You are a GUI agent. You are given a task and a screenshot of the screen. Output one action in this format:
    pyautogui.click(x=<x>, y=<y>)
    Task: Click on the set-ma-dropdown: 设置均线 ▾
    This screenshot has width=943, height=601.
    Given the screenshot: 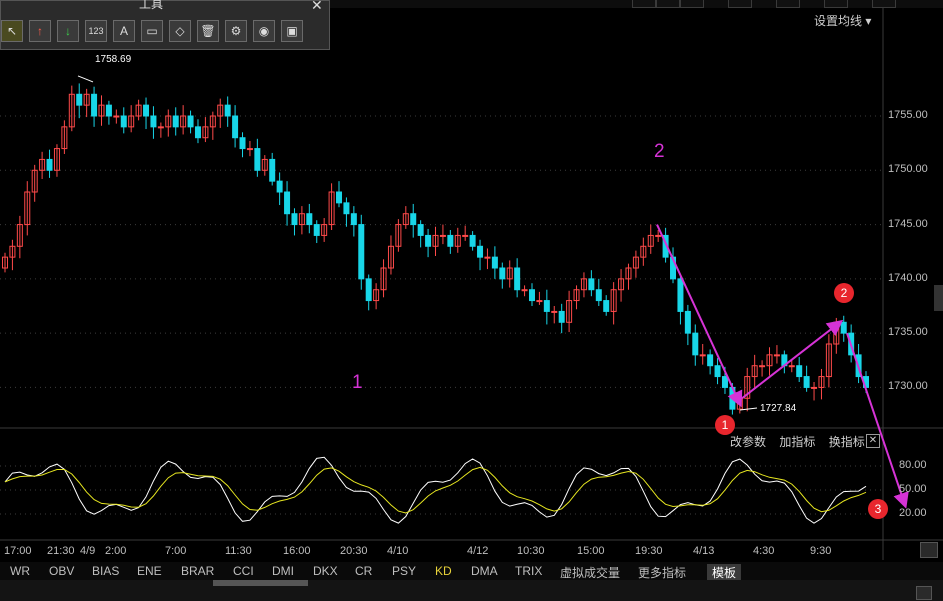 What is the action you would take?
    pyautogui.click(x=842, y=20)
    